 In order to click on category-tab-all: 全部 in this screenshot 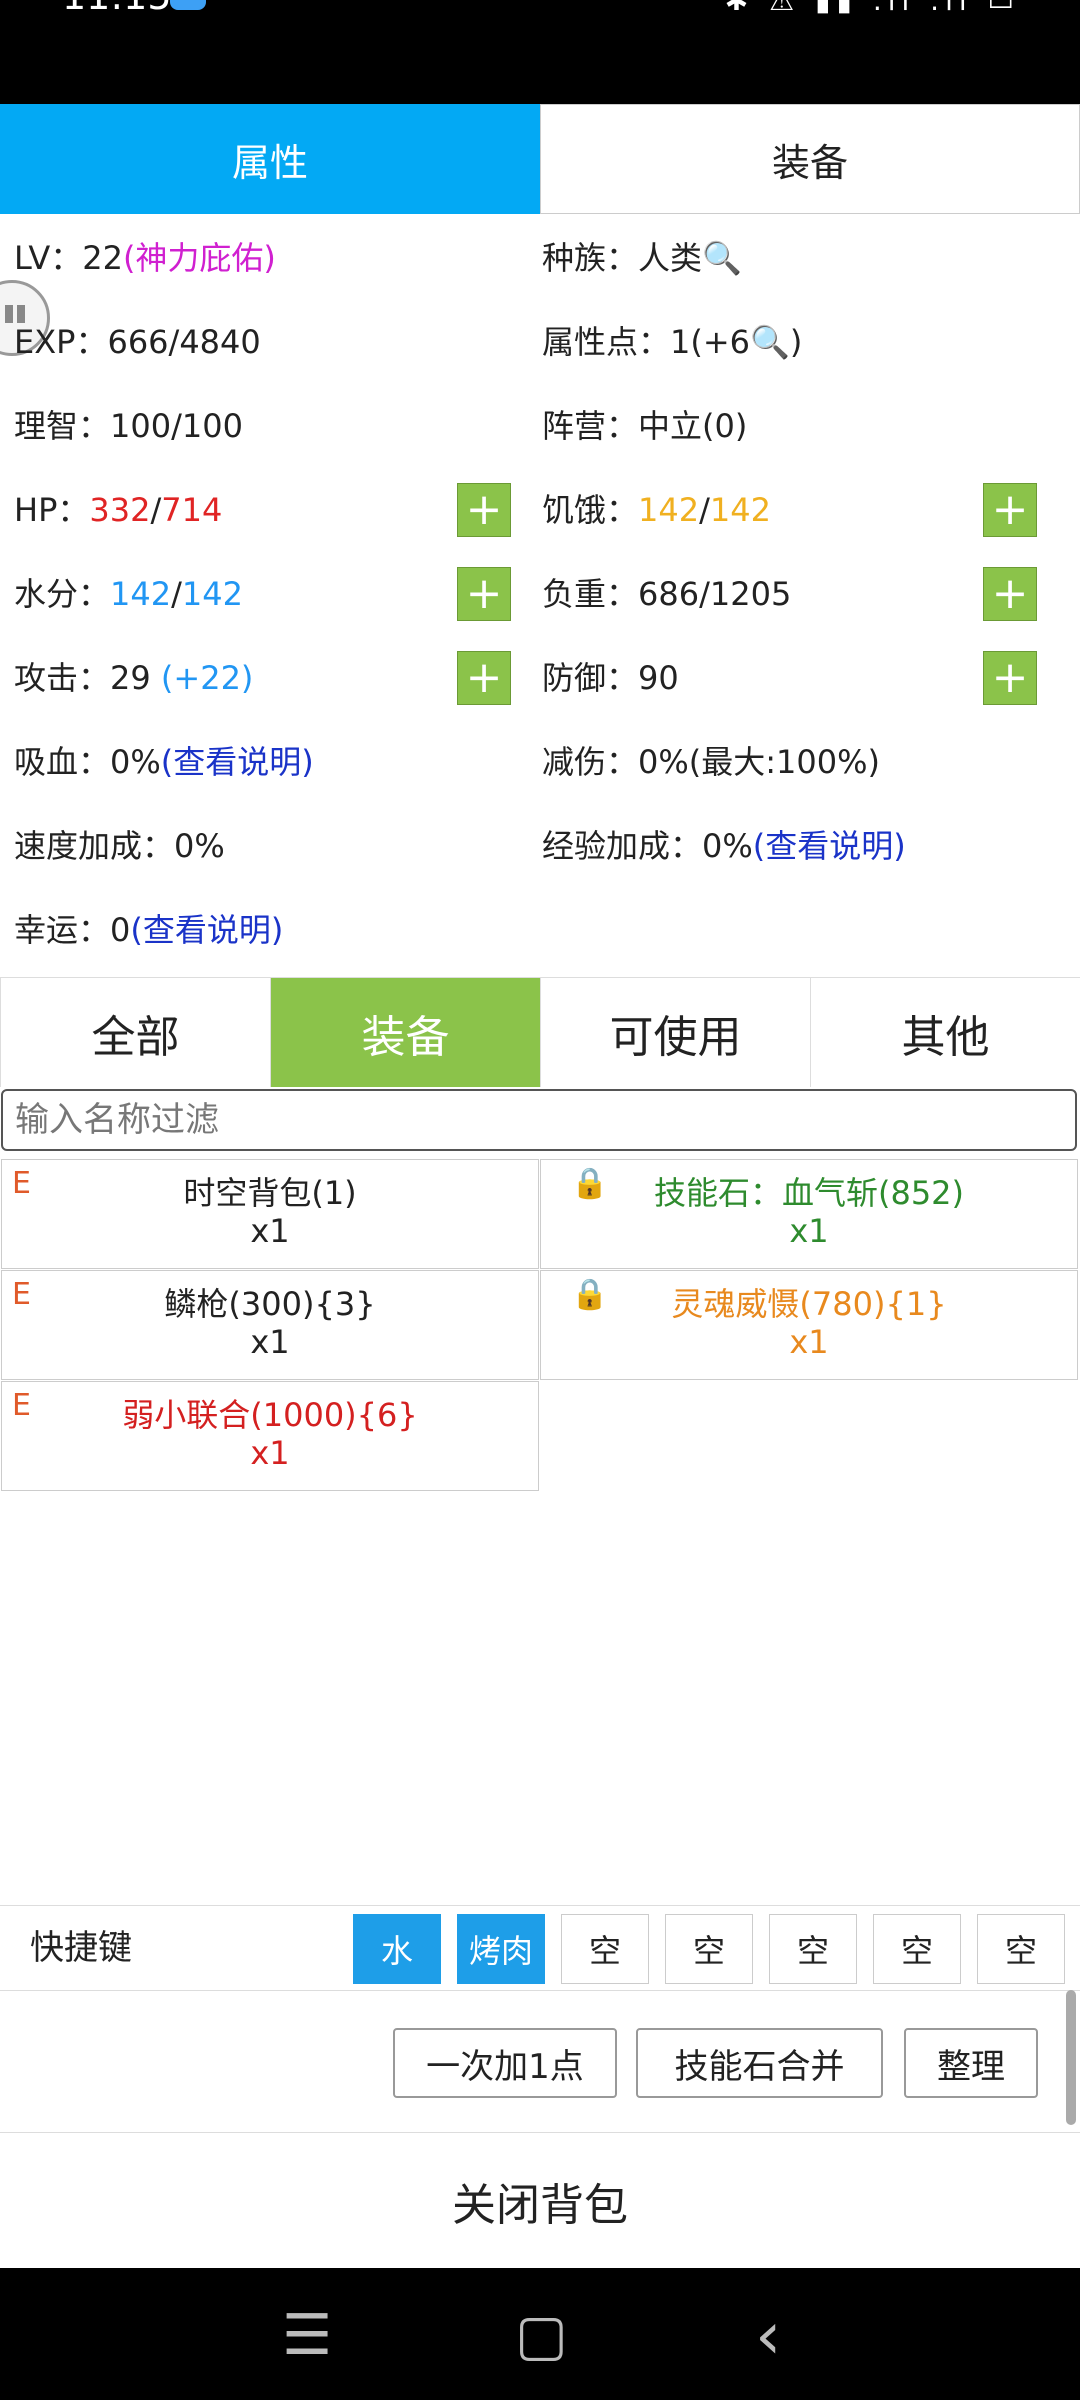, I will do `click(135, 1032)`.